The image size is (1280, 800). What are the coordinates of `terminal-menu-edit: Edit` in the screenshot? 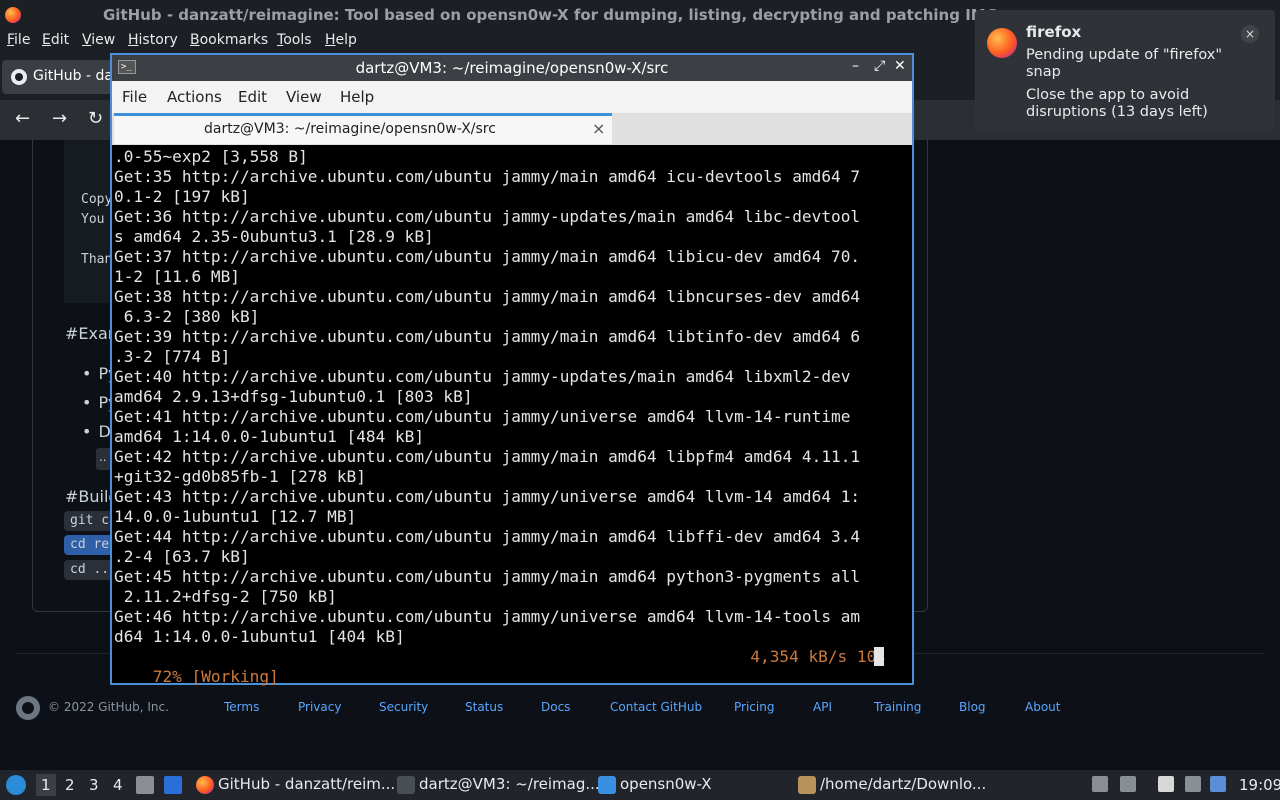 It's located at (252, 97).